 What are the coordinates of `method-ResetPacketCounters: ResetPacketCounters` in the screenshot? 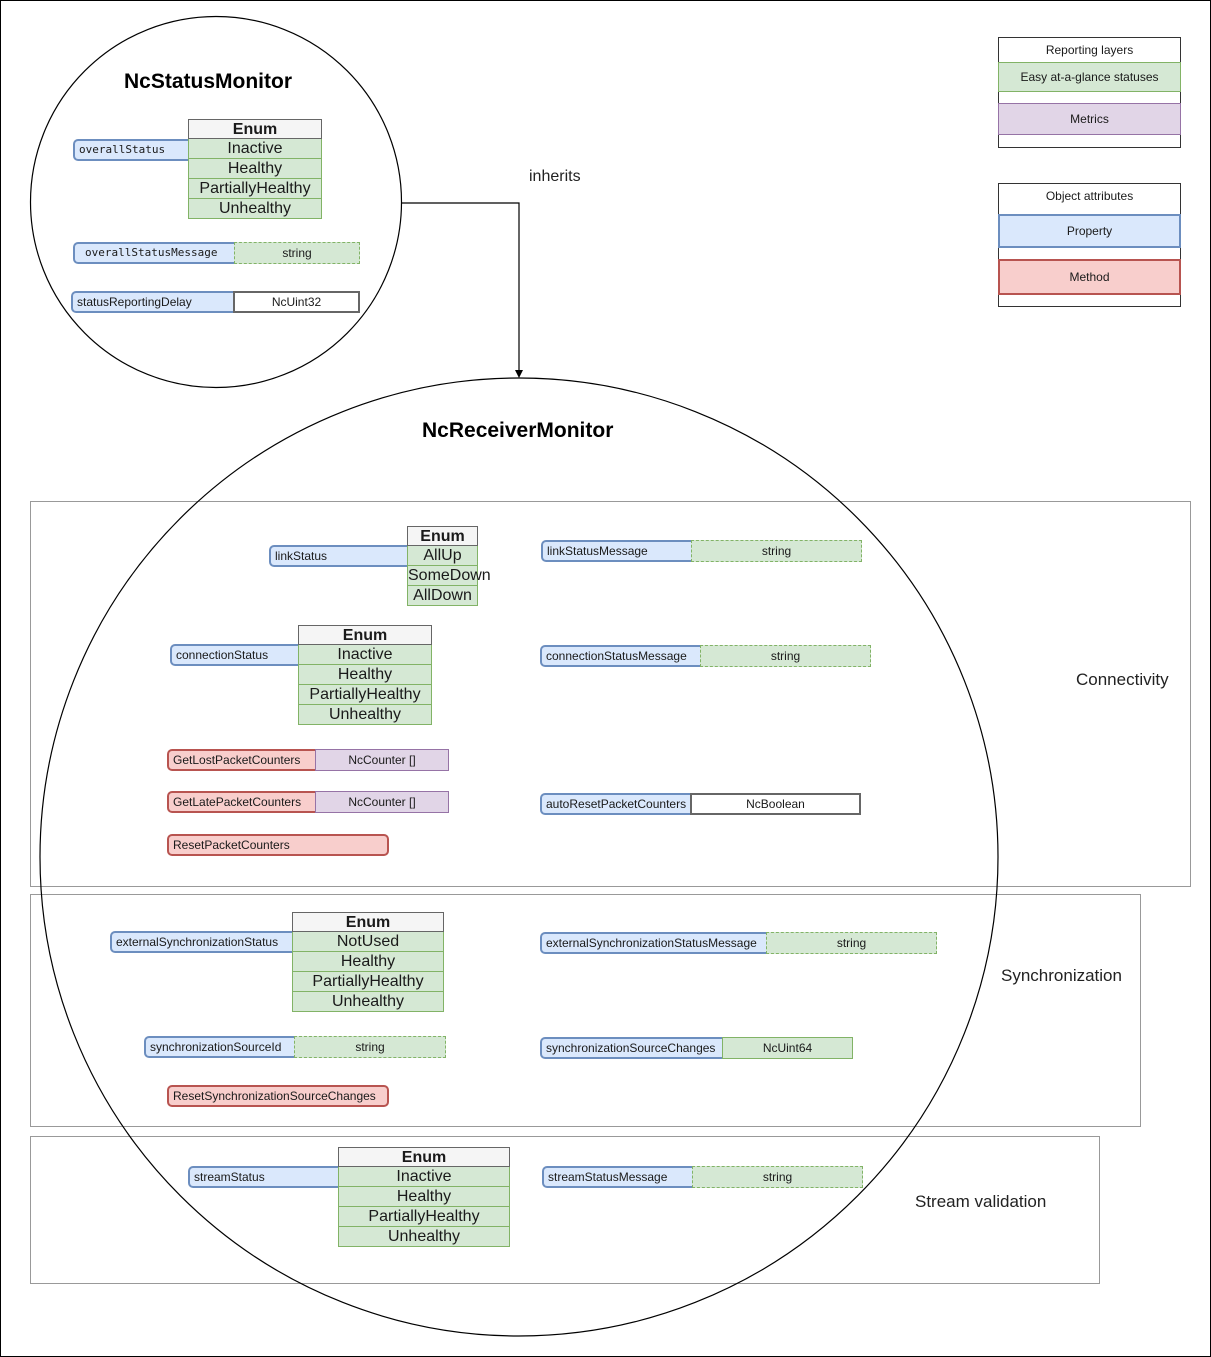 It's located at (278, 845).